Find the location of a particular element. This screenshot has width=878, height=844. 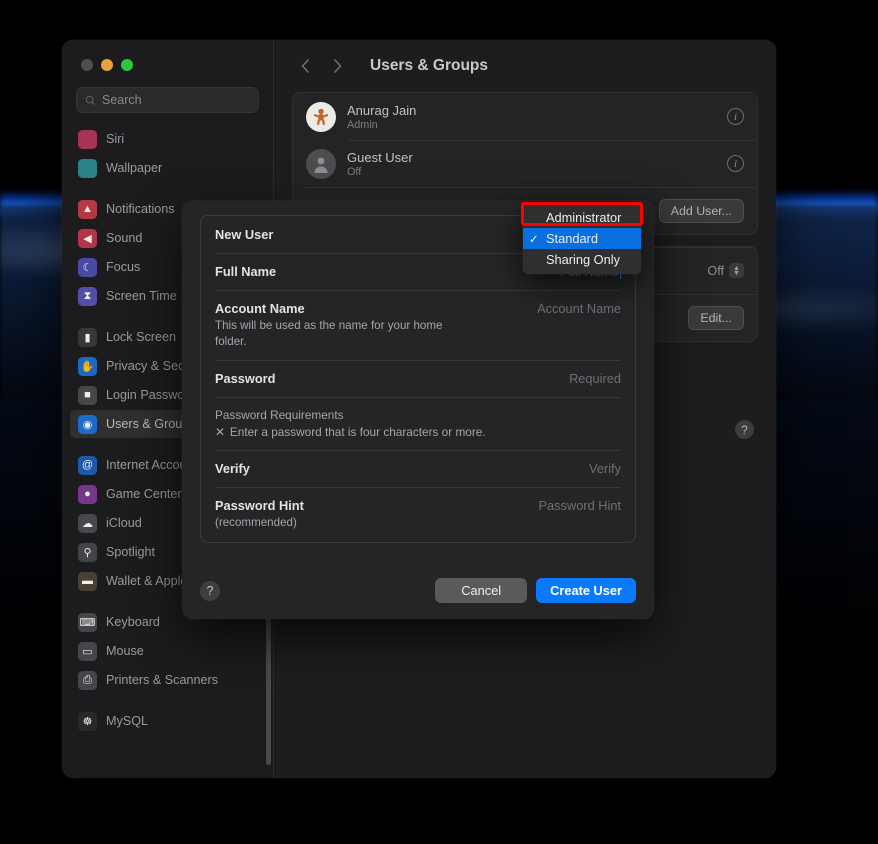

privacy-security-icon: ✋ is located at coordinates (87, 366).